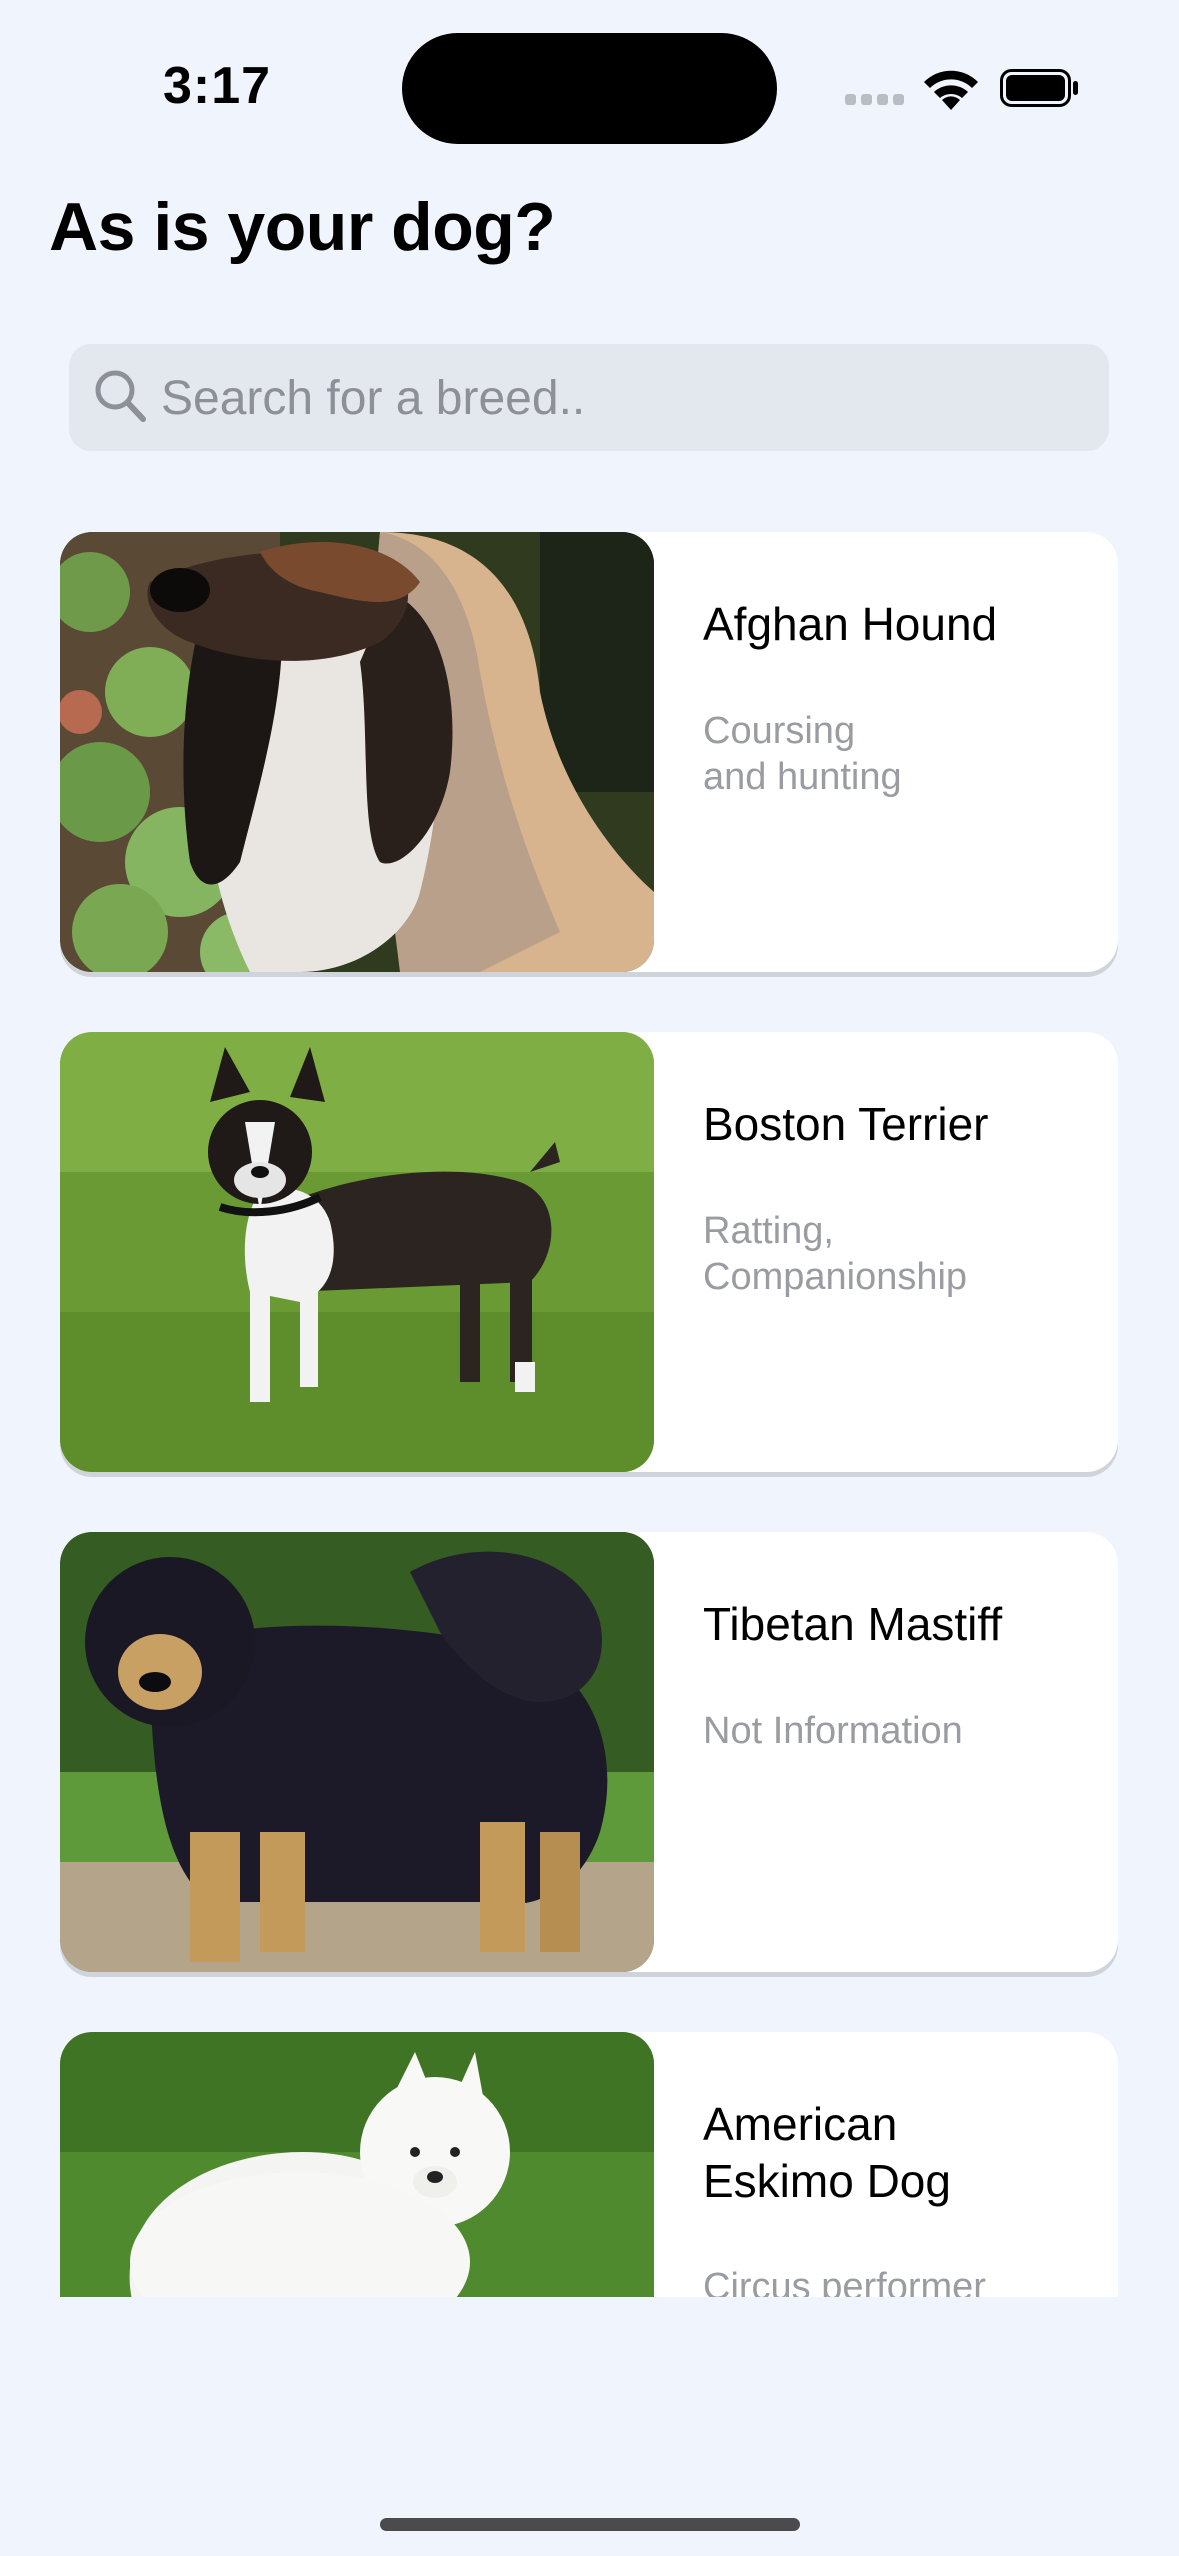 The width and height of the screenshot is (1179, 2556). What do you see at coordinates (833, 1731) in the screenshot?
I see `breed-group: Not Information` at bounding box center [833, 1731].